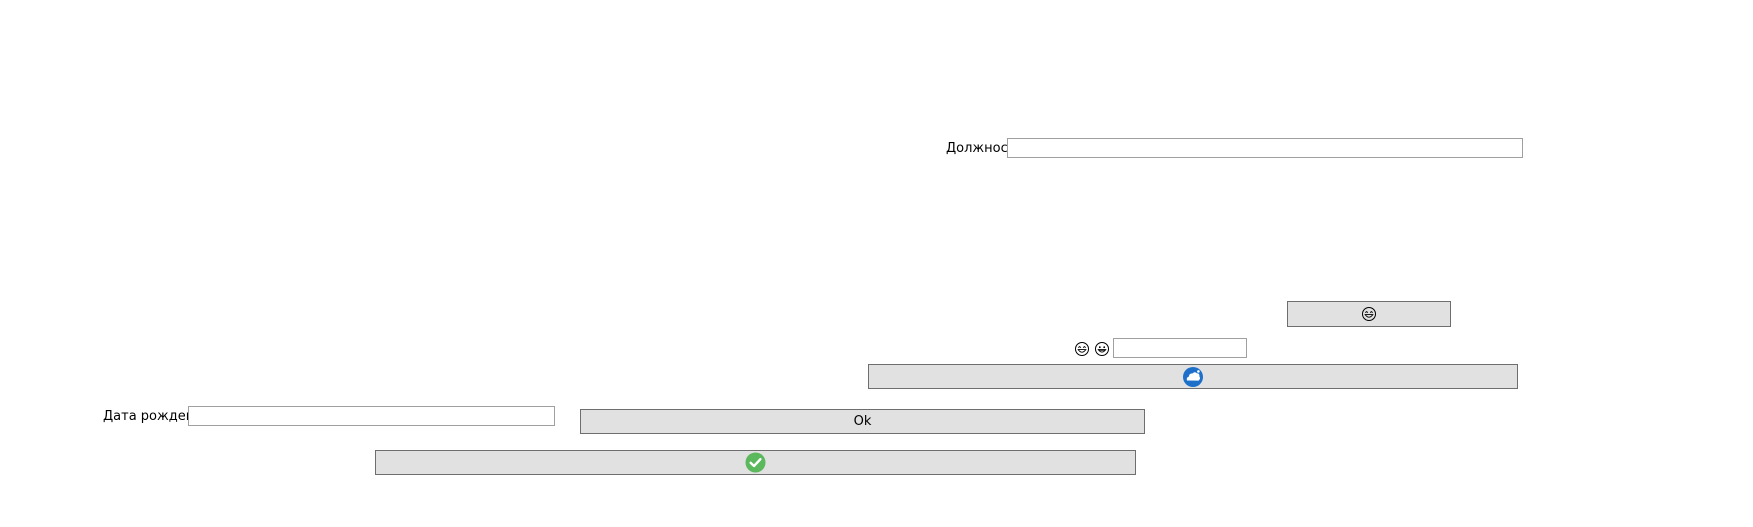  I want to click on cloud-button, so click(1193, 376).